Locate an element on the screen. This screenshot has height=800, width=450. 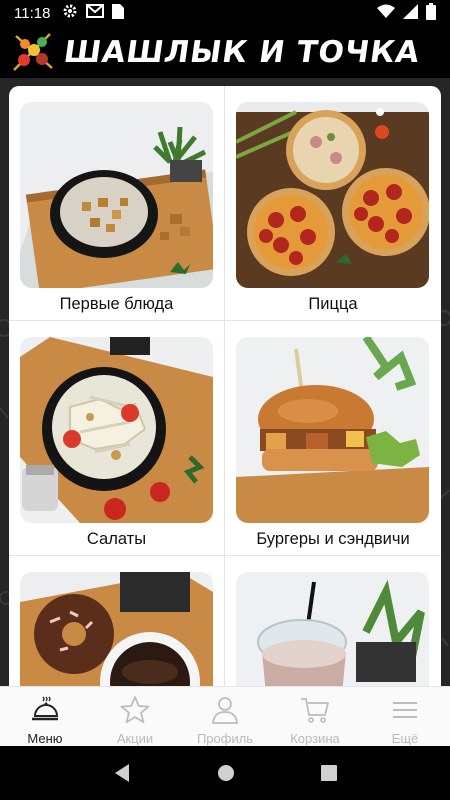
nav-cart: Корзина is located at coordinates (315, 716).